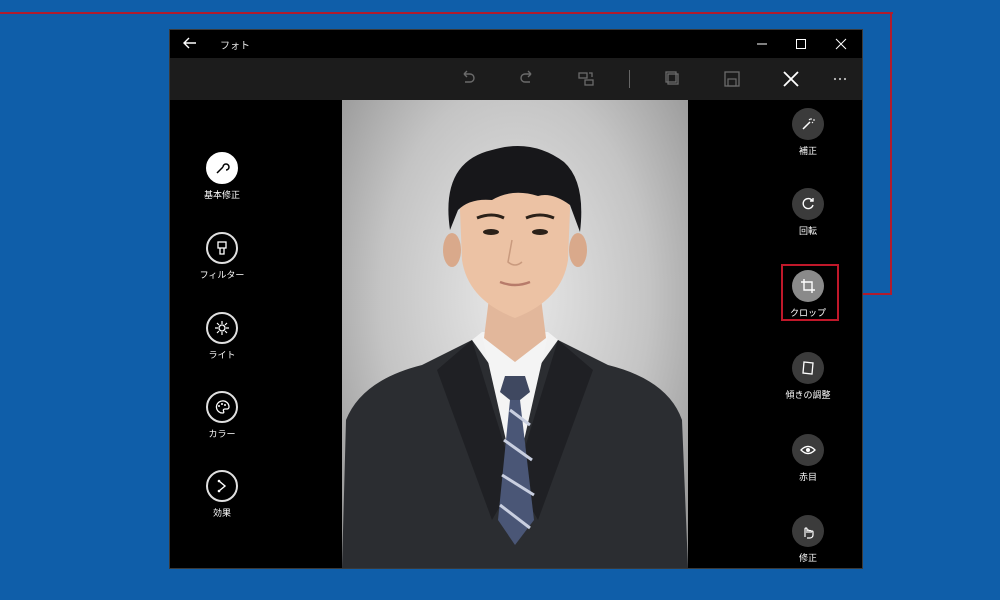 The height and width of the screenshot is (600, 1000). I want to click on left-item-filter: フィルター, so click(222, 256).